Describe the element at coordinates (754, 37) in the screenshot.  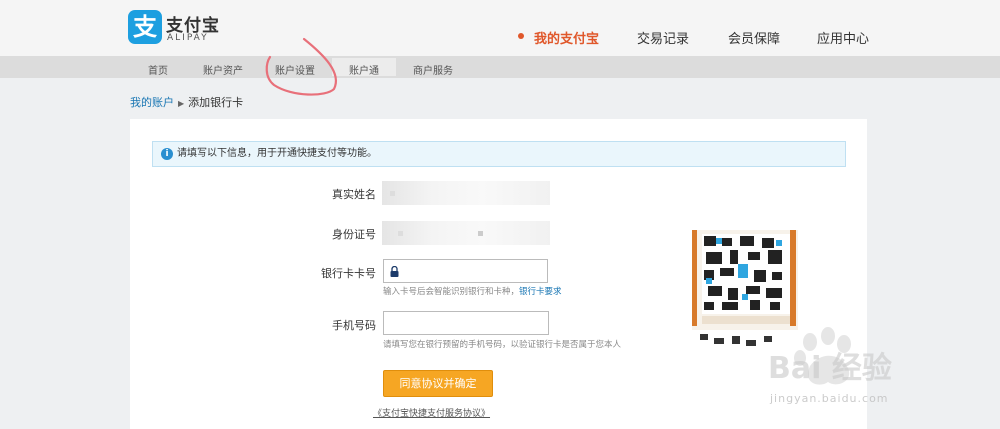
I see `nav-member-protection: 会员保障` at that location.